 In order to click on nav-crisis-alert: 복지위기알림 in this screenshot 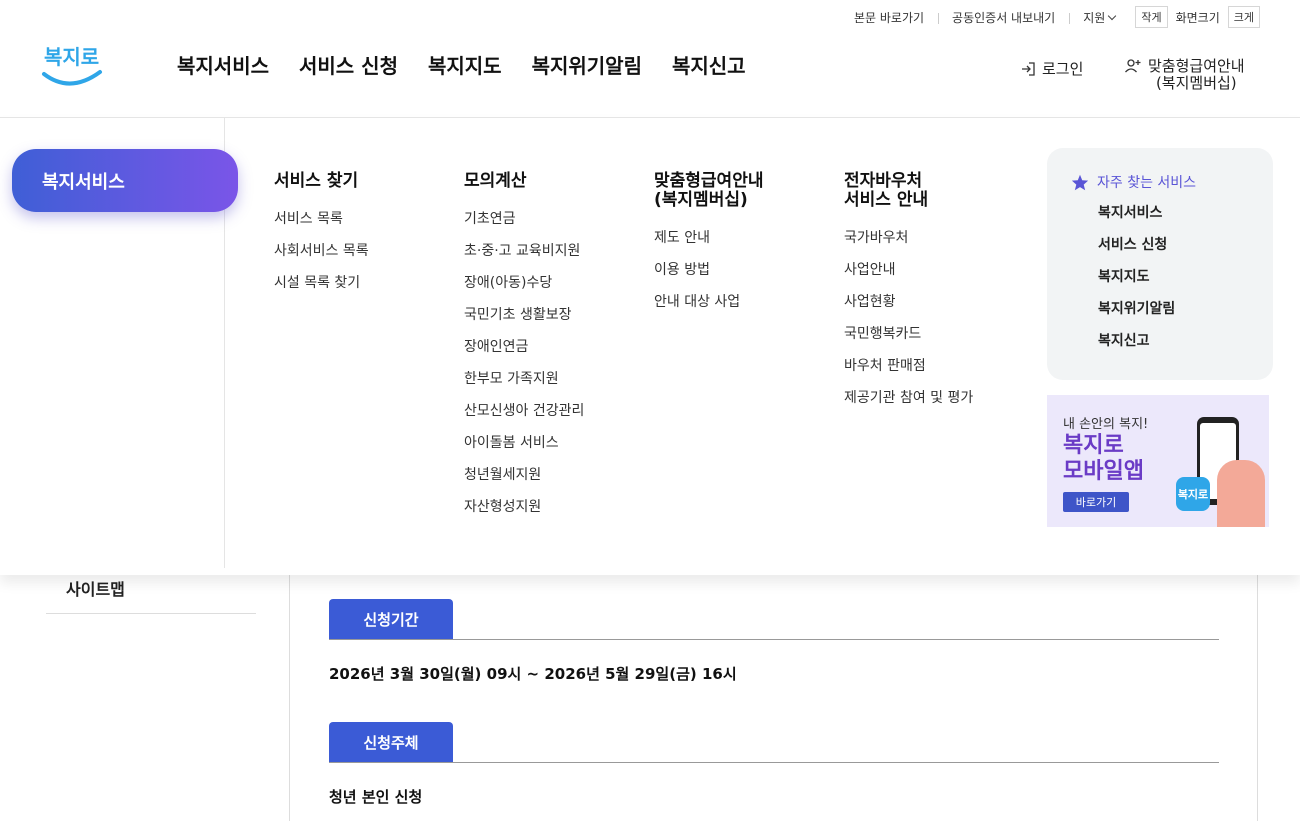, I will do `click(587, 64)`.